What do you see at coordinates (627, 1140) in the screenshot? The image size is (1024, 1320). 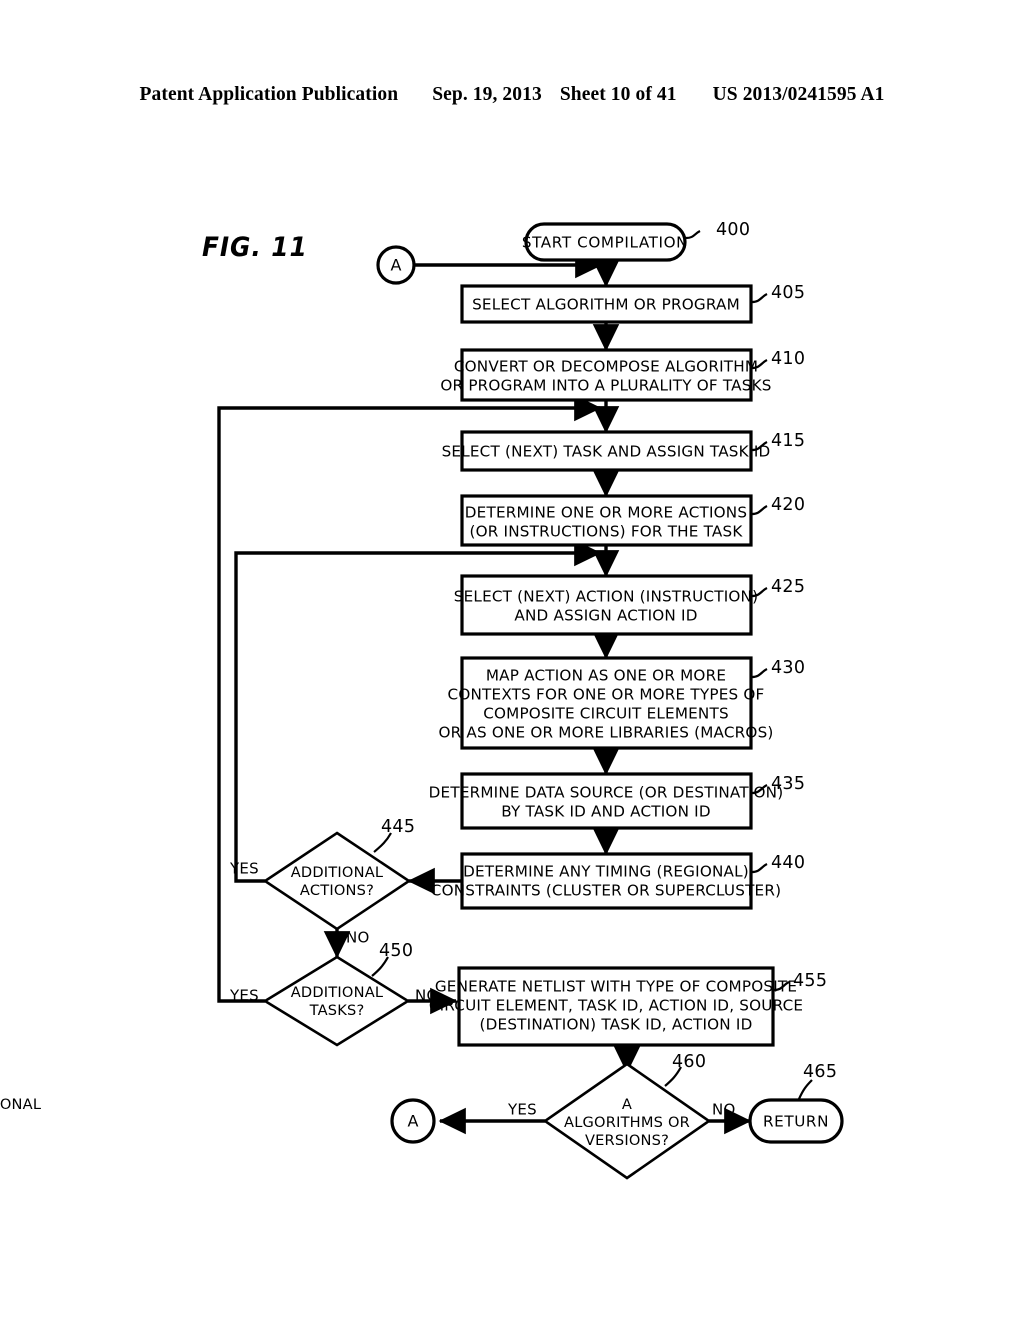 I see `node-460-line3: VERSIONS?` at bounding box center [627, 1140].